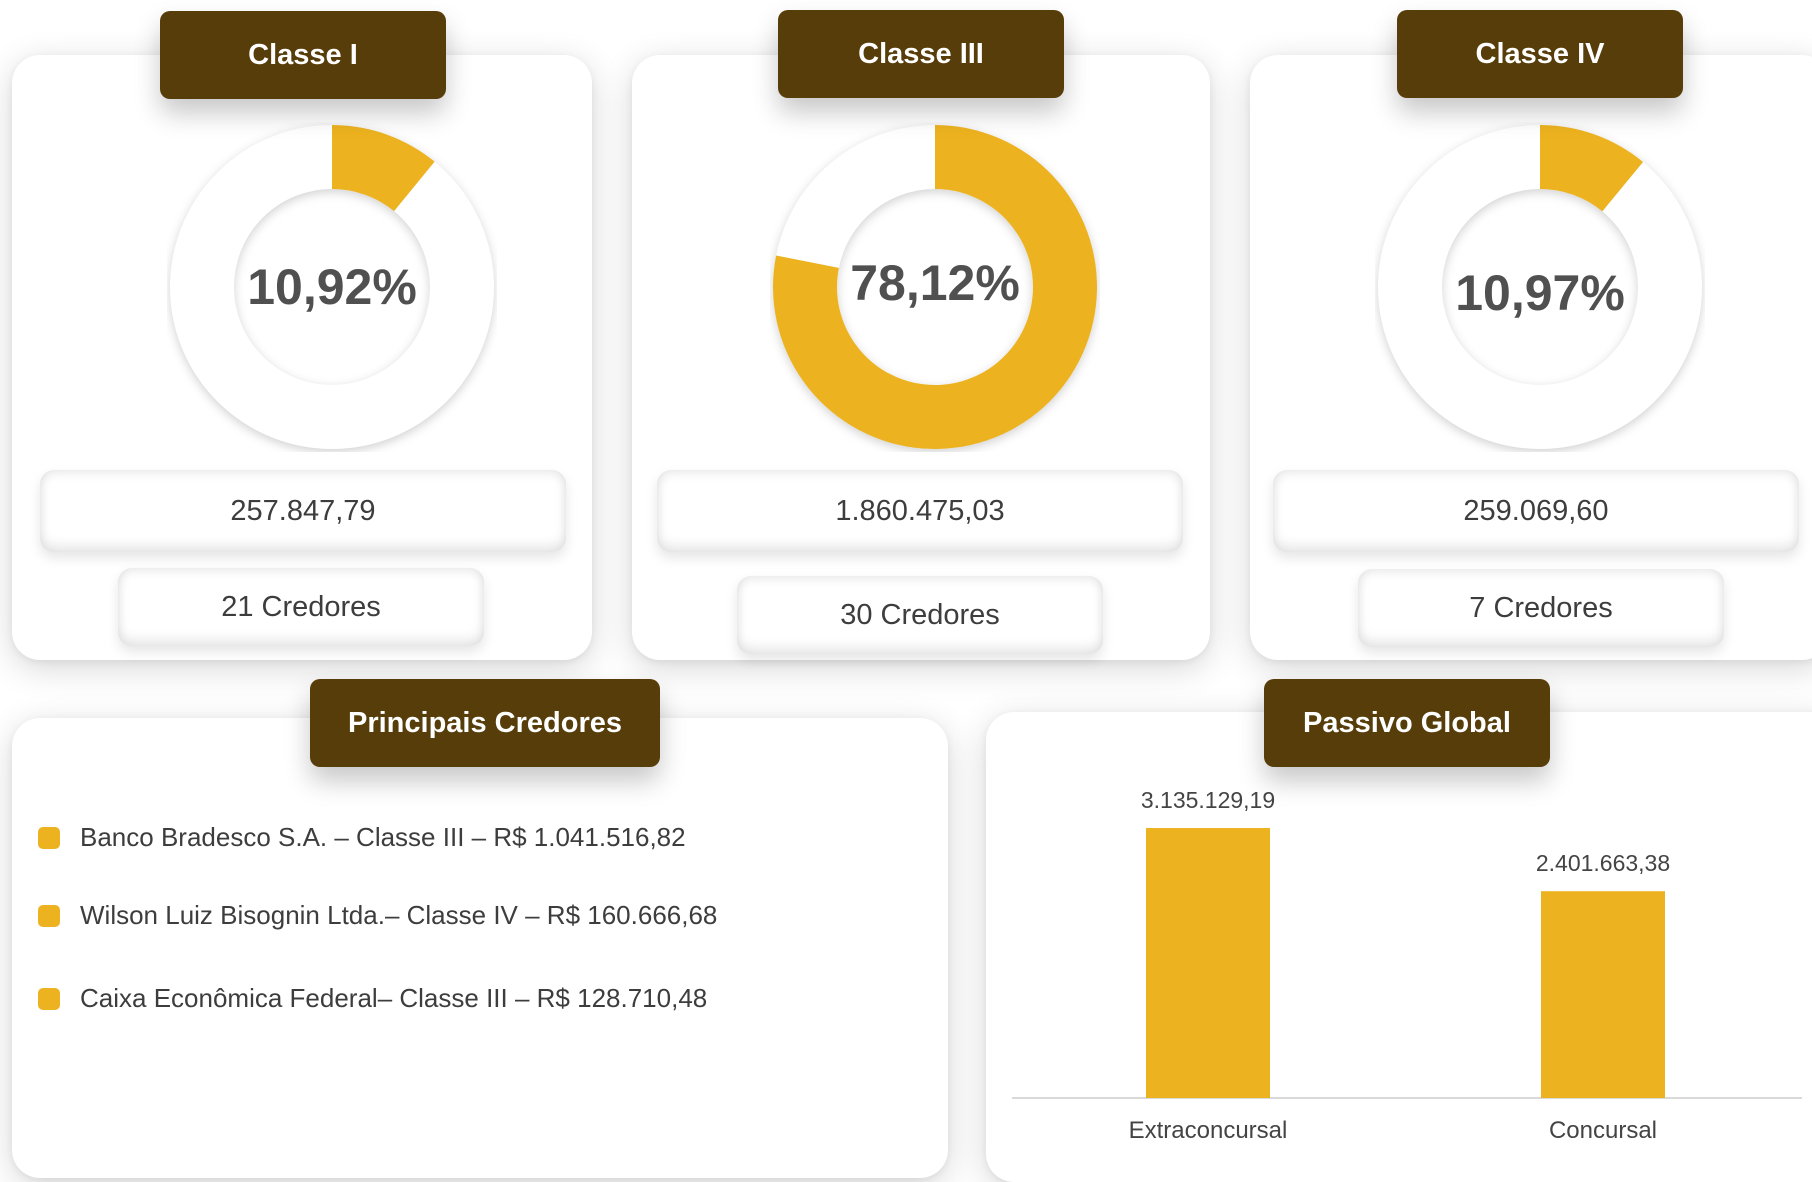 The height and width of the screenshot is (1182, 1812). Describe the element at coordinates (1208, 800) in the screenshot. I see `bar-value-label: 3.135.129,19` at that location.